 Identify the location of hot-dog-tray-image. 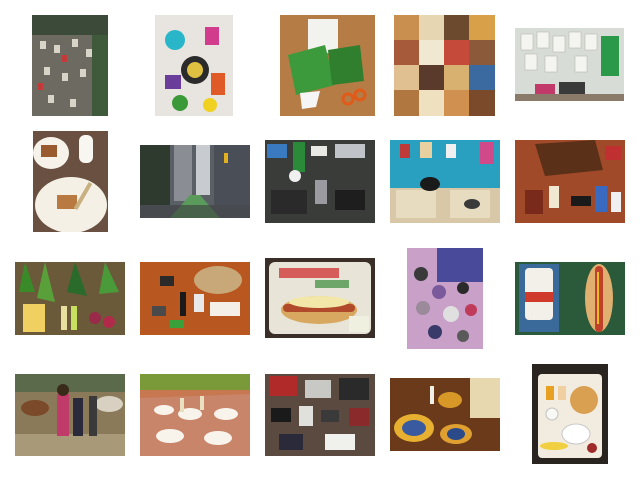
(320, 298).